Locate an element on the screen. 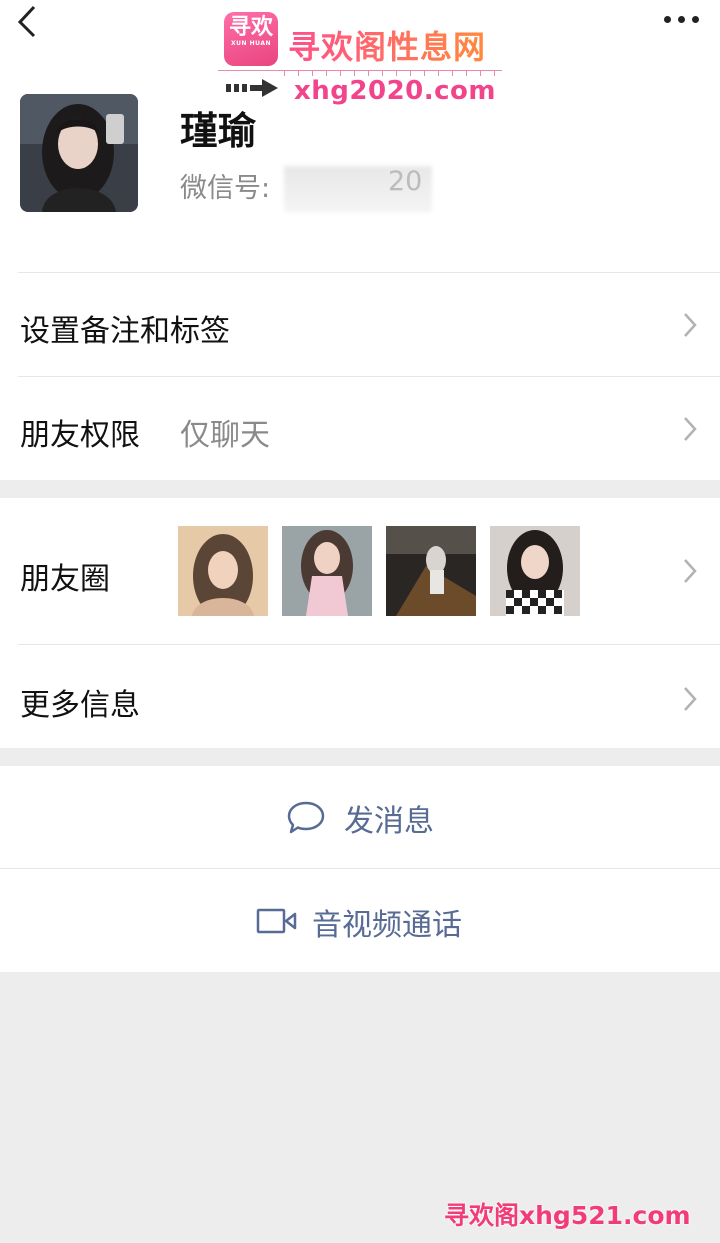 The image size is (720, 1243). watermark-bottom: 寻欢阁xhg521.com is located at coordinates (567, 1215).